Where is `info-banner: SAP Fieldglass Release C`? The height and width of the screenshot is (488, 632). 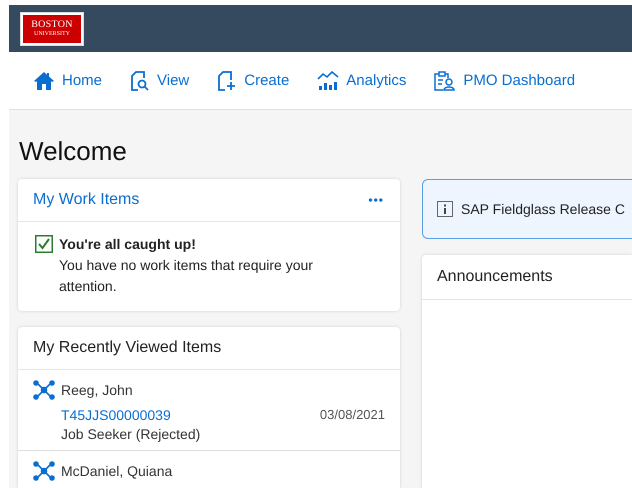 info-banner: SAP Fieldglass Release C is located at coordinates (527, 209).